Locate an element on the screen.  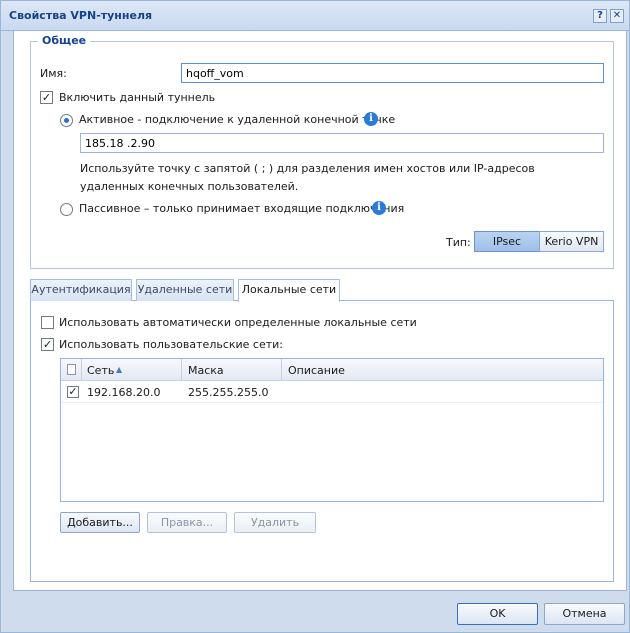
cancel-button: Отмена is located at coordinates (584, 614).